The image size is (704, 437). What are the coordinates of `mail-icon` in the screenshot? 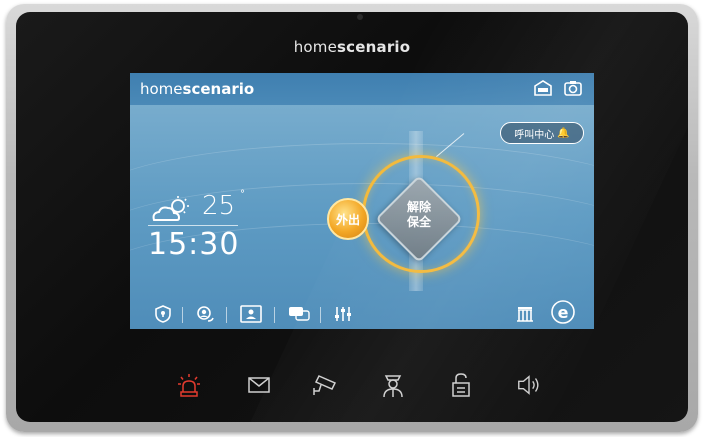 It's located at (259, 385).